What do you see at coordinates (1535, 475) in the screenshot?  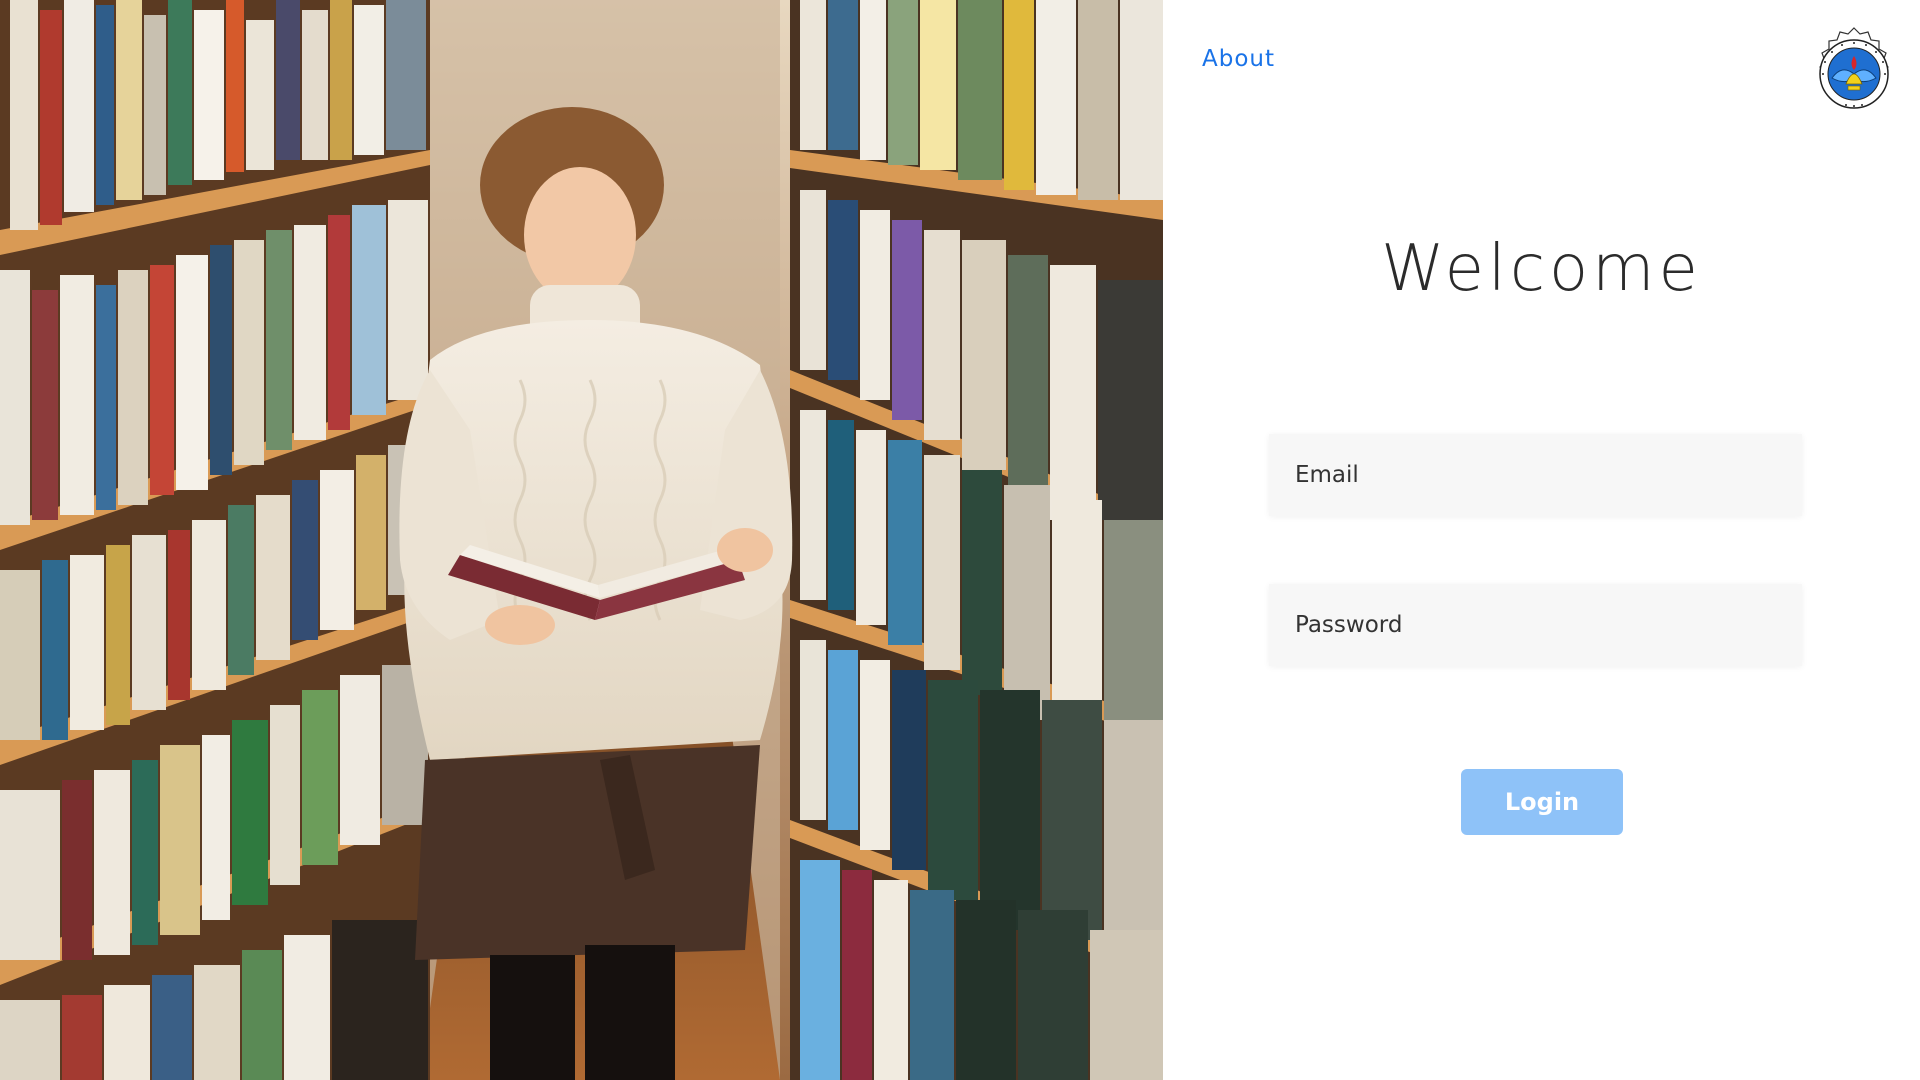 I see `email-field` at bounding box center [1535, 475].